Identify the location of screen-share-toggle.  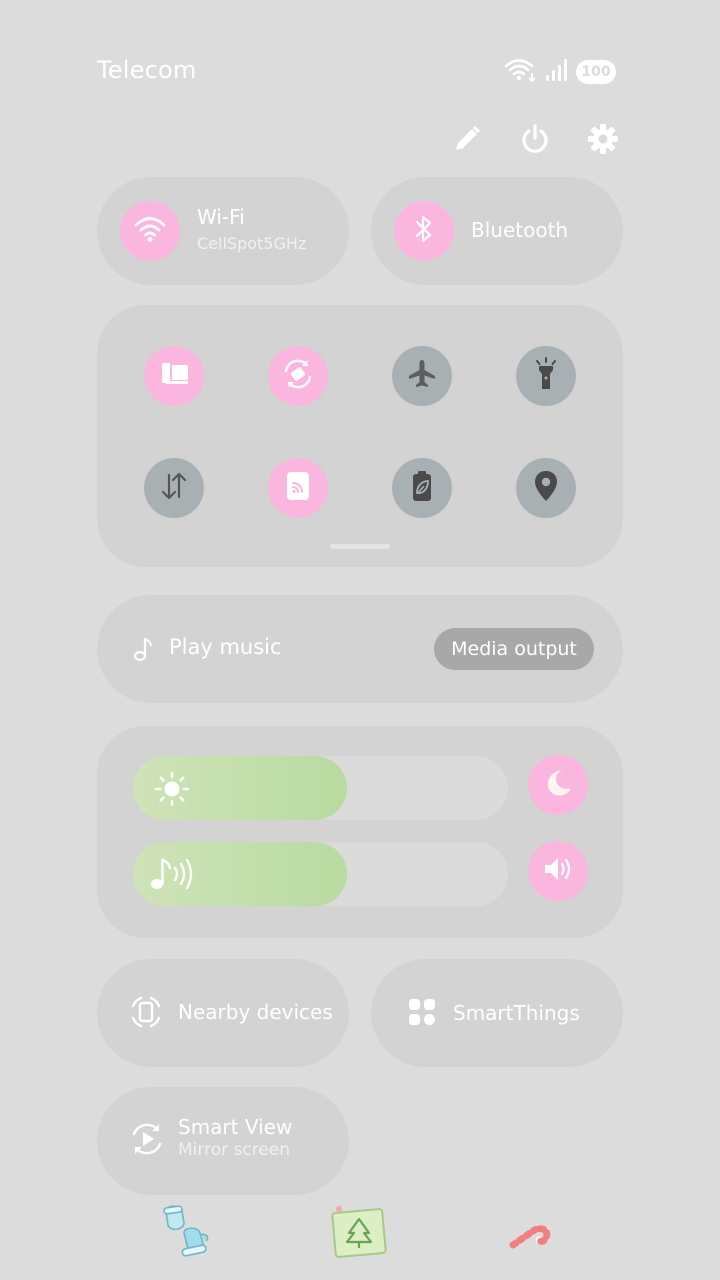
(174, 376).